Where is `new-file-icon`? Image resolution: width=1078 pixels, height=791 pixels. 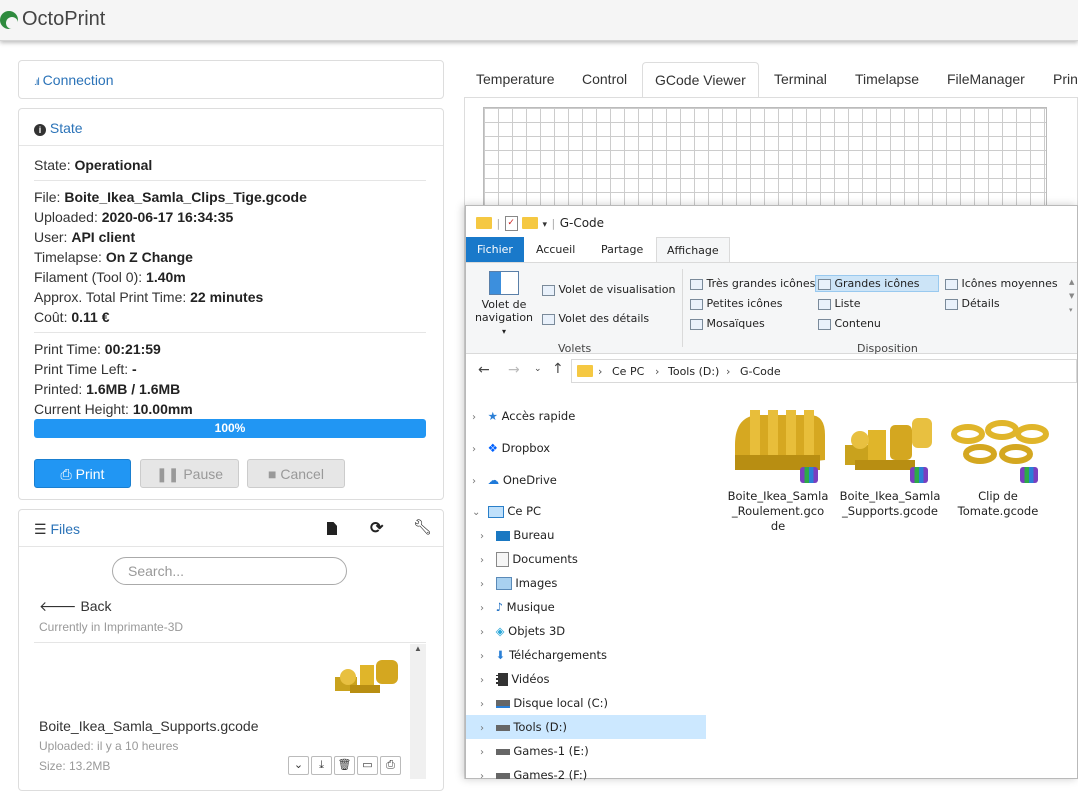
new-file-icon is located at coordinates (332, 528).